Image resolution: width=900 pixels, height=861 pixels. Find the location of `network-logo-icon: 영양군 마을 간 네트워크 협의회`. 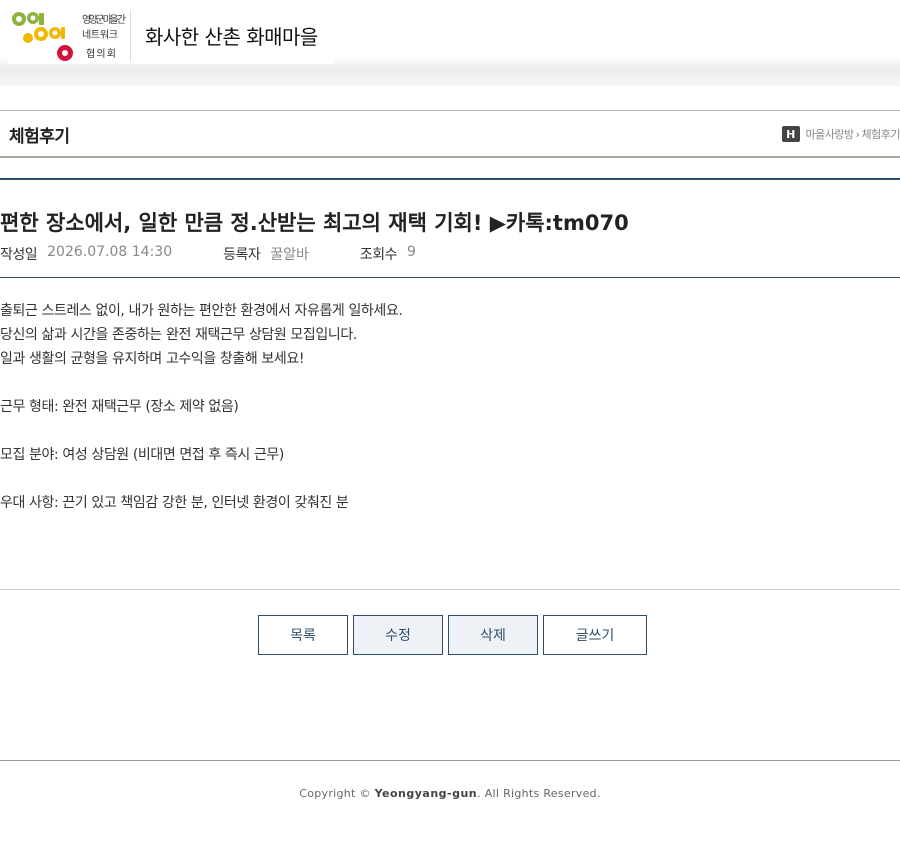

network-logo-icon: 영양군 마을 간 네트워크 협의회 is located at coordinates (69, 36).